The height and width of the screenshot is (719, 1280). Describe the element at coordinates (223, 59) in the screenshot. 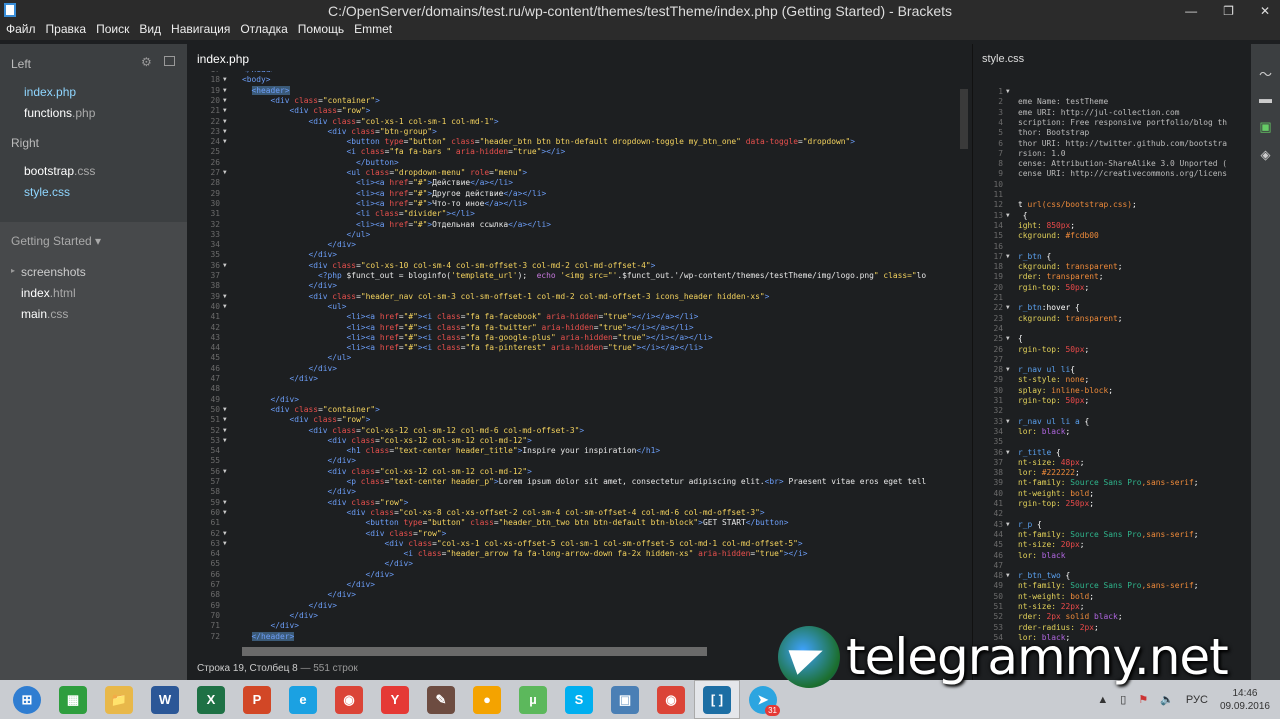

I see `editor-tab-index-php: index.php` at that location.